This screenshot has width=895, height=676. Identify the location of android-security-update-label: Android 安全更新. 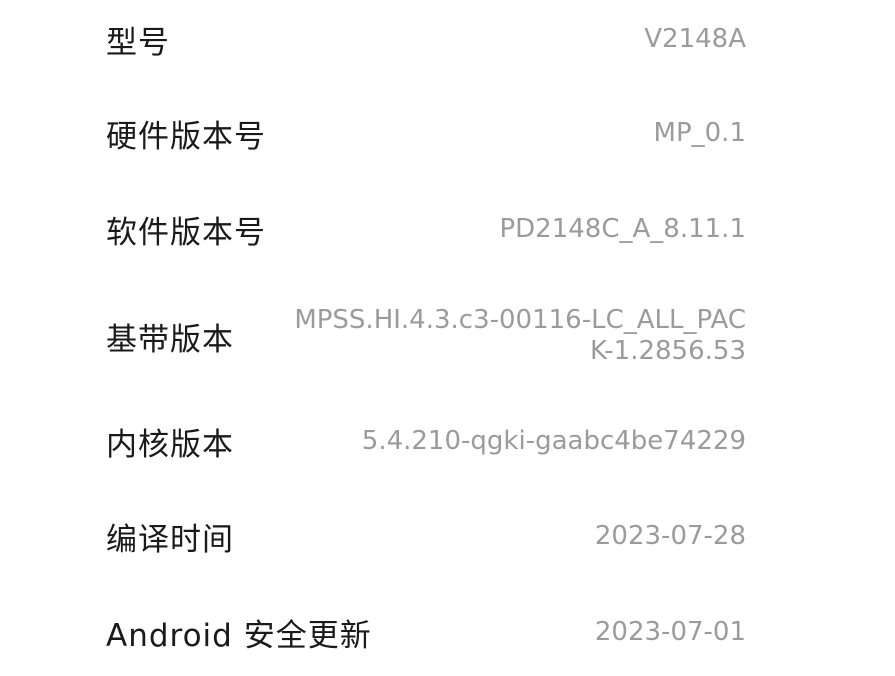
(239, 635).